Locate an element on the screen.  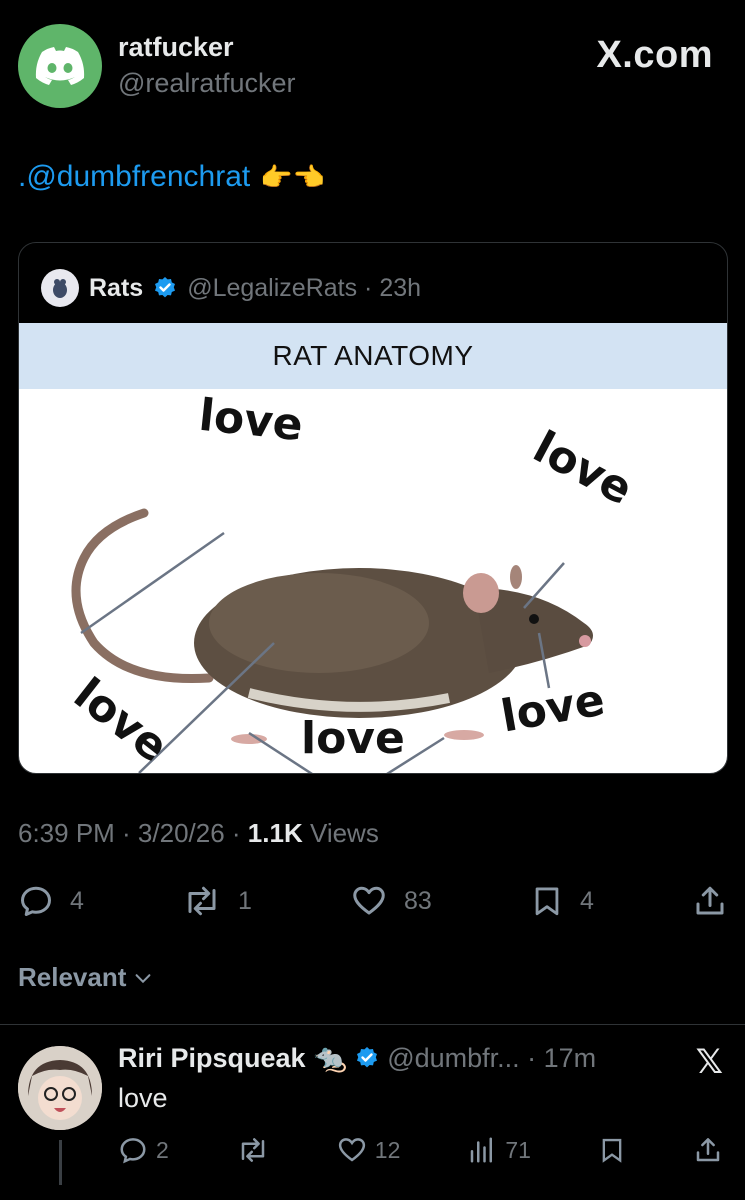
rat-icon is located at coordinates (60, 288).